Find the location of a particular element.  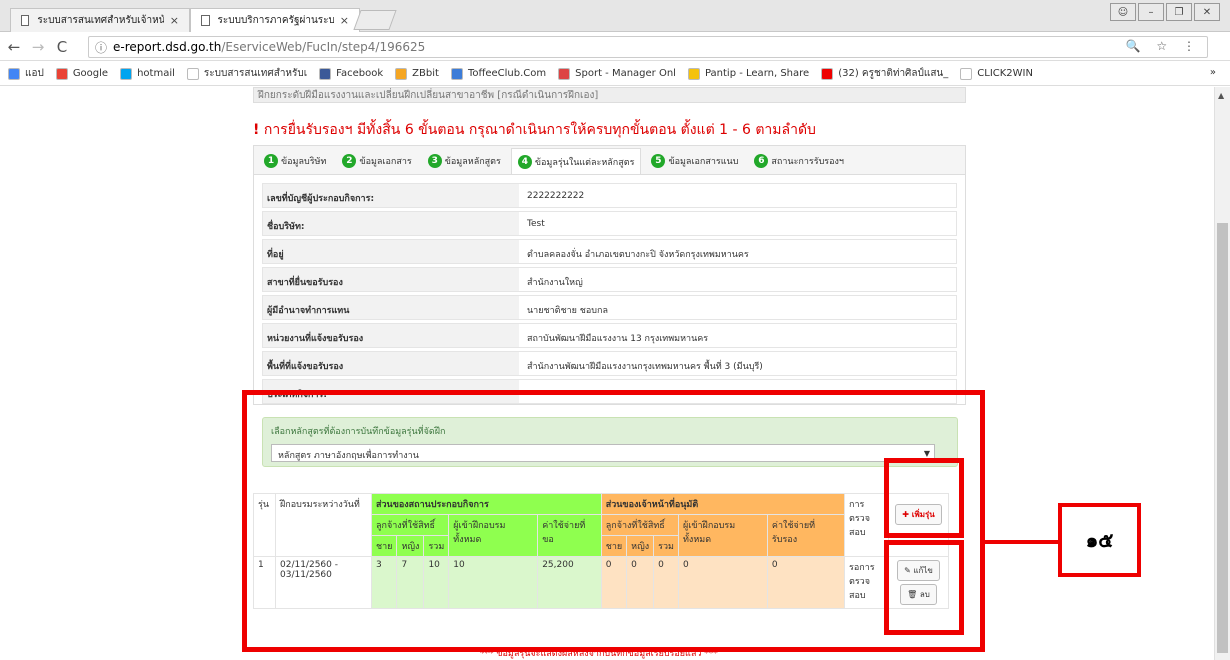

bookmark-label: ToffeeClub.Com is located at coordinates (507, 73).